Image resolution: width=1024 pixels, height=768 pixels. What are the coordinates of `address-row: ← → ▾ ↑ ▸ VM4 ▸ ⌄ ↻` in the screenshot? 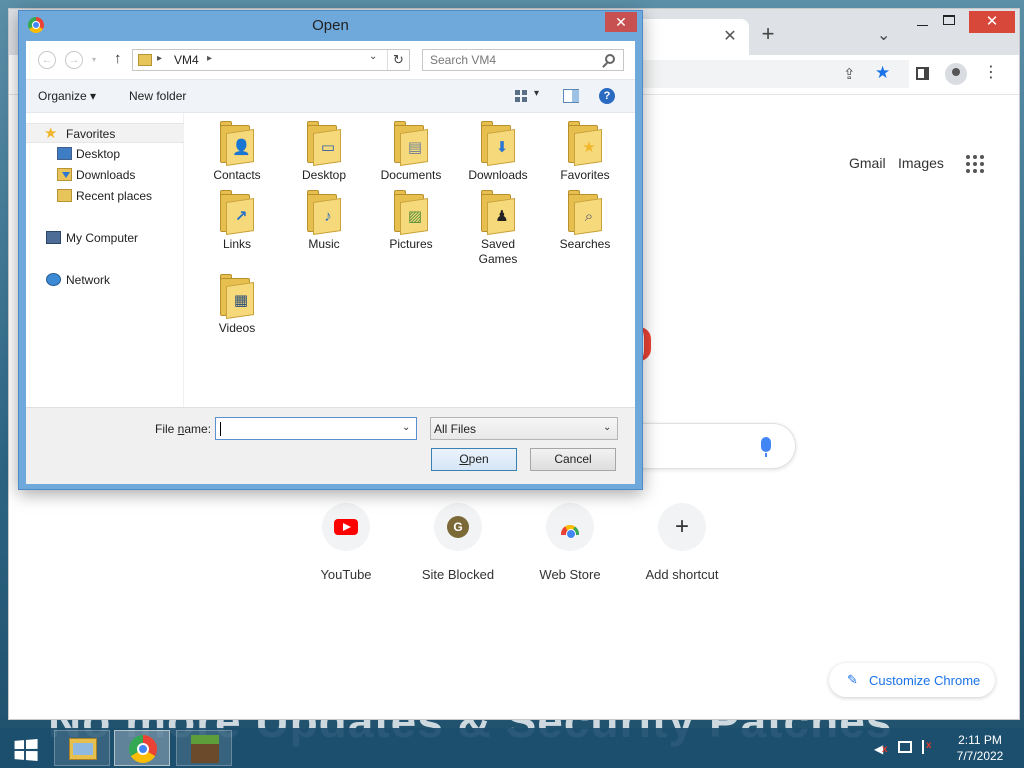 It's located at (330, 60).